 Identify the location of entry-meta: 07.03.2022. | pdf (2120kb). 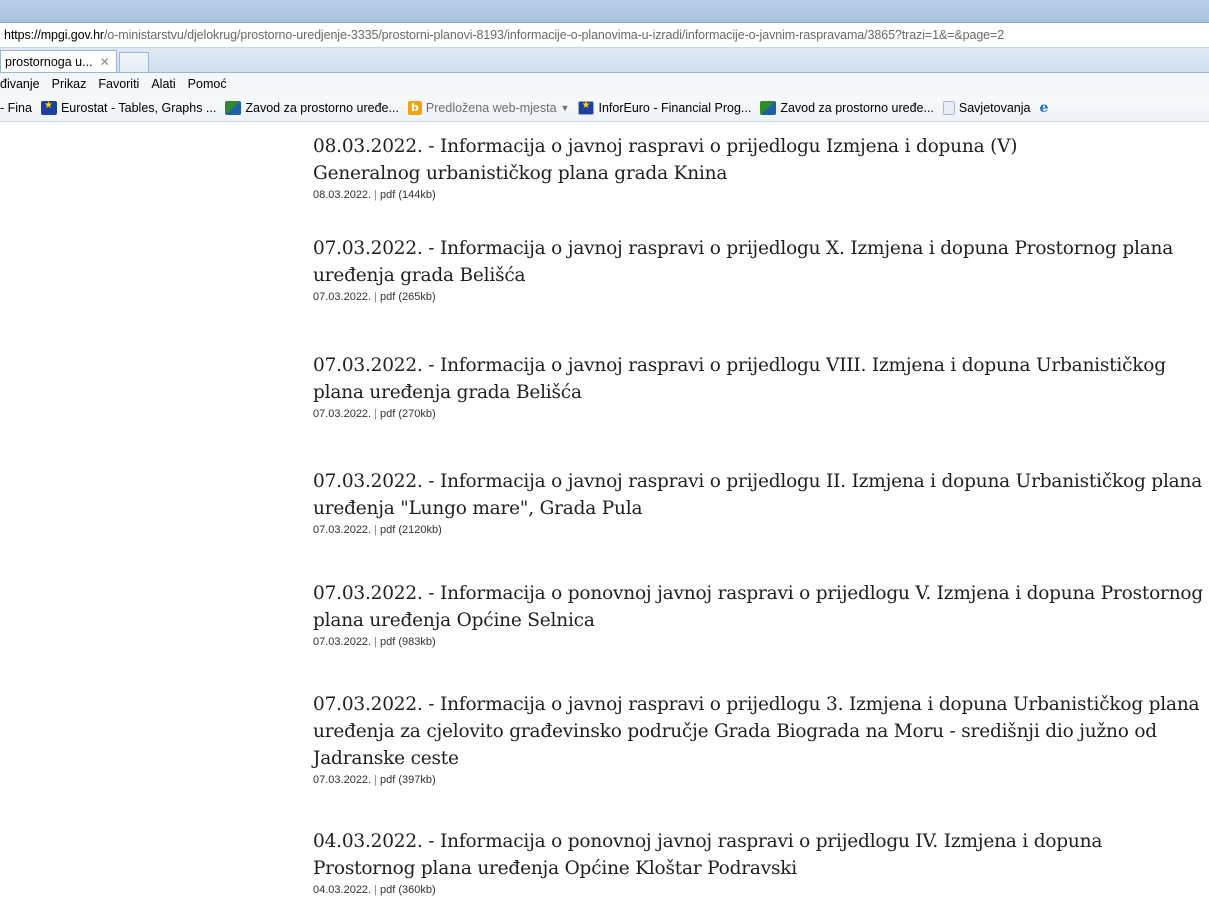
(377, 530).